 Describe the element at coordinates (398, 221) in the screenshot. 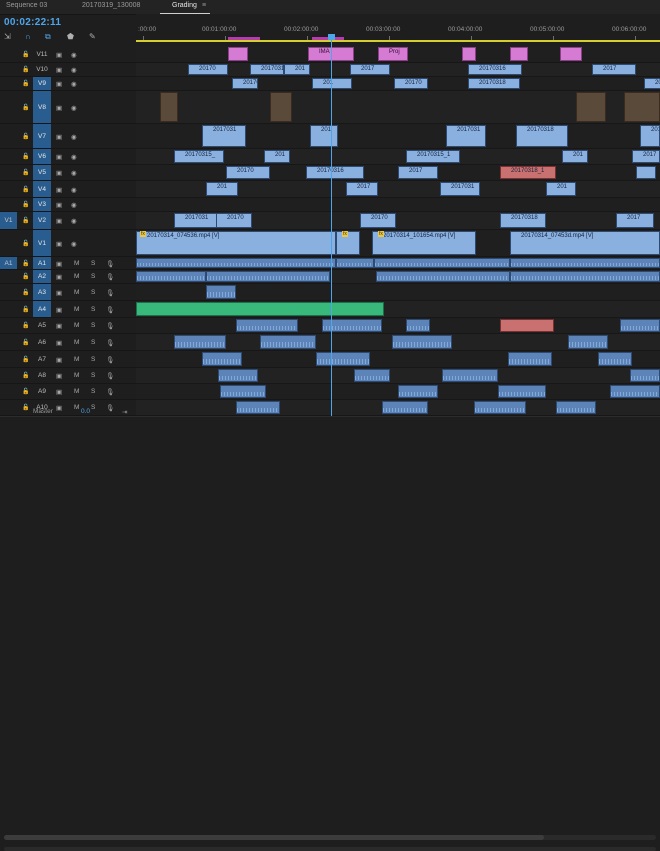

I see `track-lane-v2: 2017031 20170 20170 20170318 2017` at that location.